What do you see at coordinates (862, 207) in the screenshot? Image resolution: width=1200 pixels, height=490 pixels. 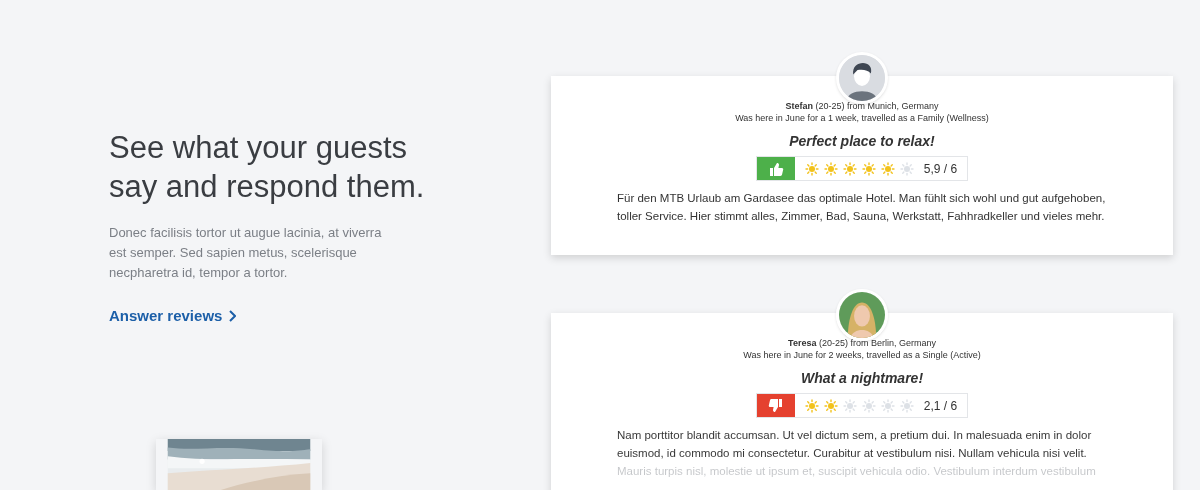 I see `review-text: Für den MTB Urlaub am Gardasee das optimale Hotel. Man fühlt sich wohl und gut aufgehoben, toller Service. Hier stimmt alles, Zimmer, Bad, Sauna, Werkstatt, Fahhradkeller und vieles mehr.` at bounding box center [862, 207].